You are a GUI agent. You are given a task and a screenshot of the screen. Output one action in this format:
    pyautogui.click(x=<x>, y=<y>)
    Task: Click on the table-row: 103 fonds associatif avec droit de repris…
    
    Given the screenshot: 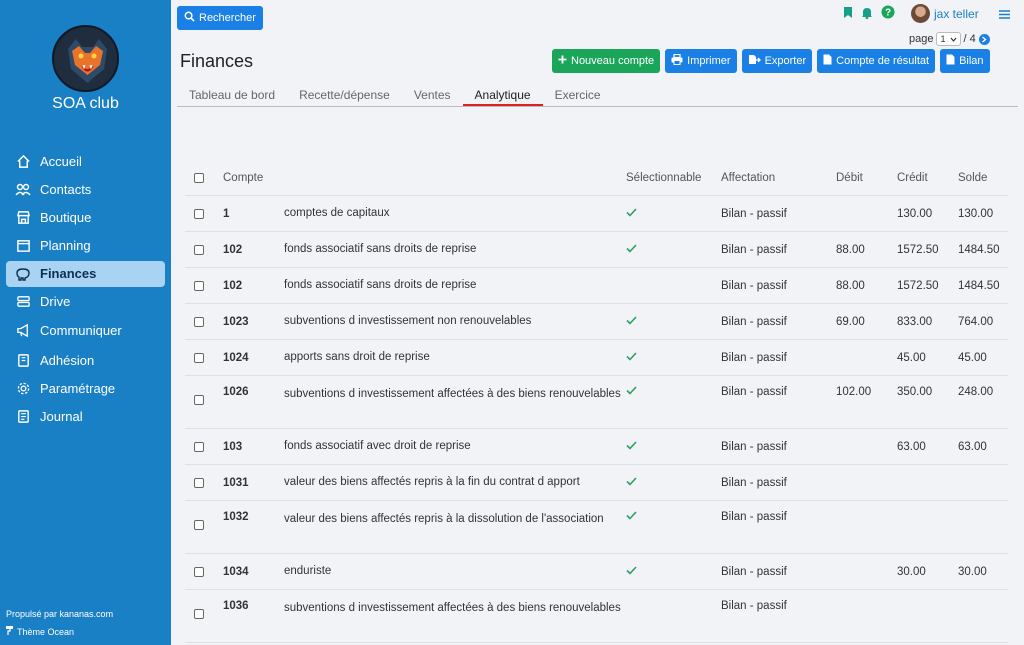 What is the action you would take?
    pyautogui.click(x=596, y=447)
    